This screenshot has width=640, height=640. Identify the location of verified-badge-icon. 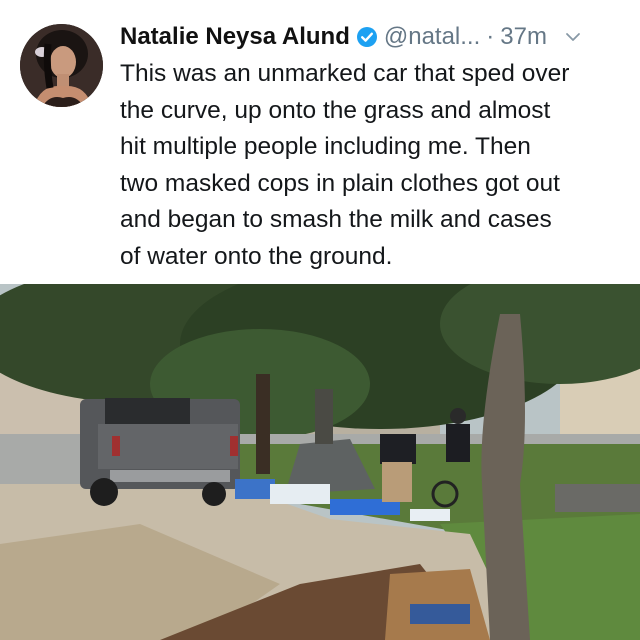
(367, 37).